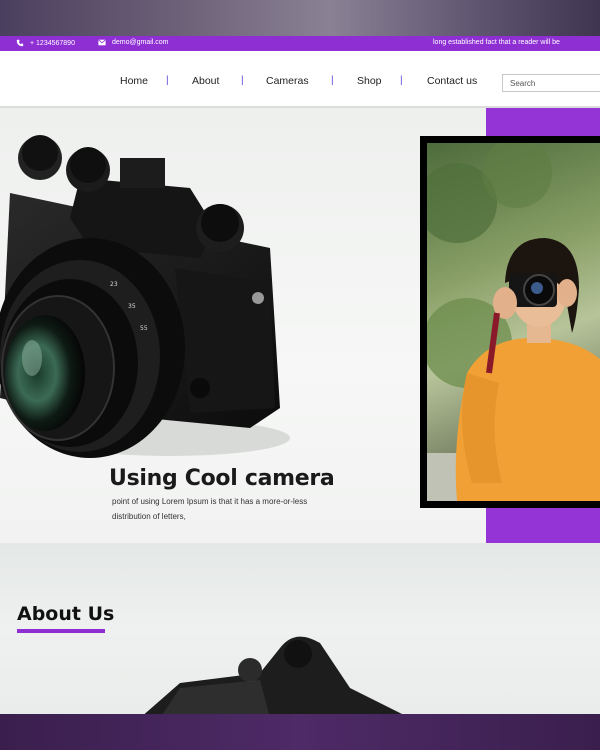  What do you see at coordinates (52, 43) in the screenshot?
I see `phone-number: + 1234567890` at bounding box center [52, 43].